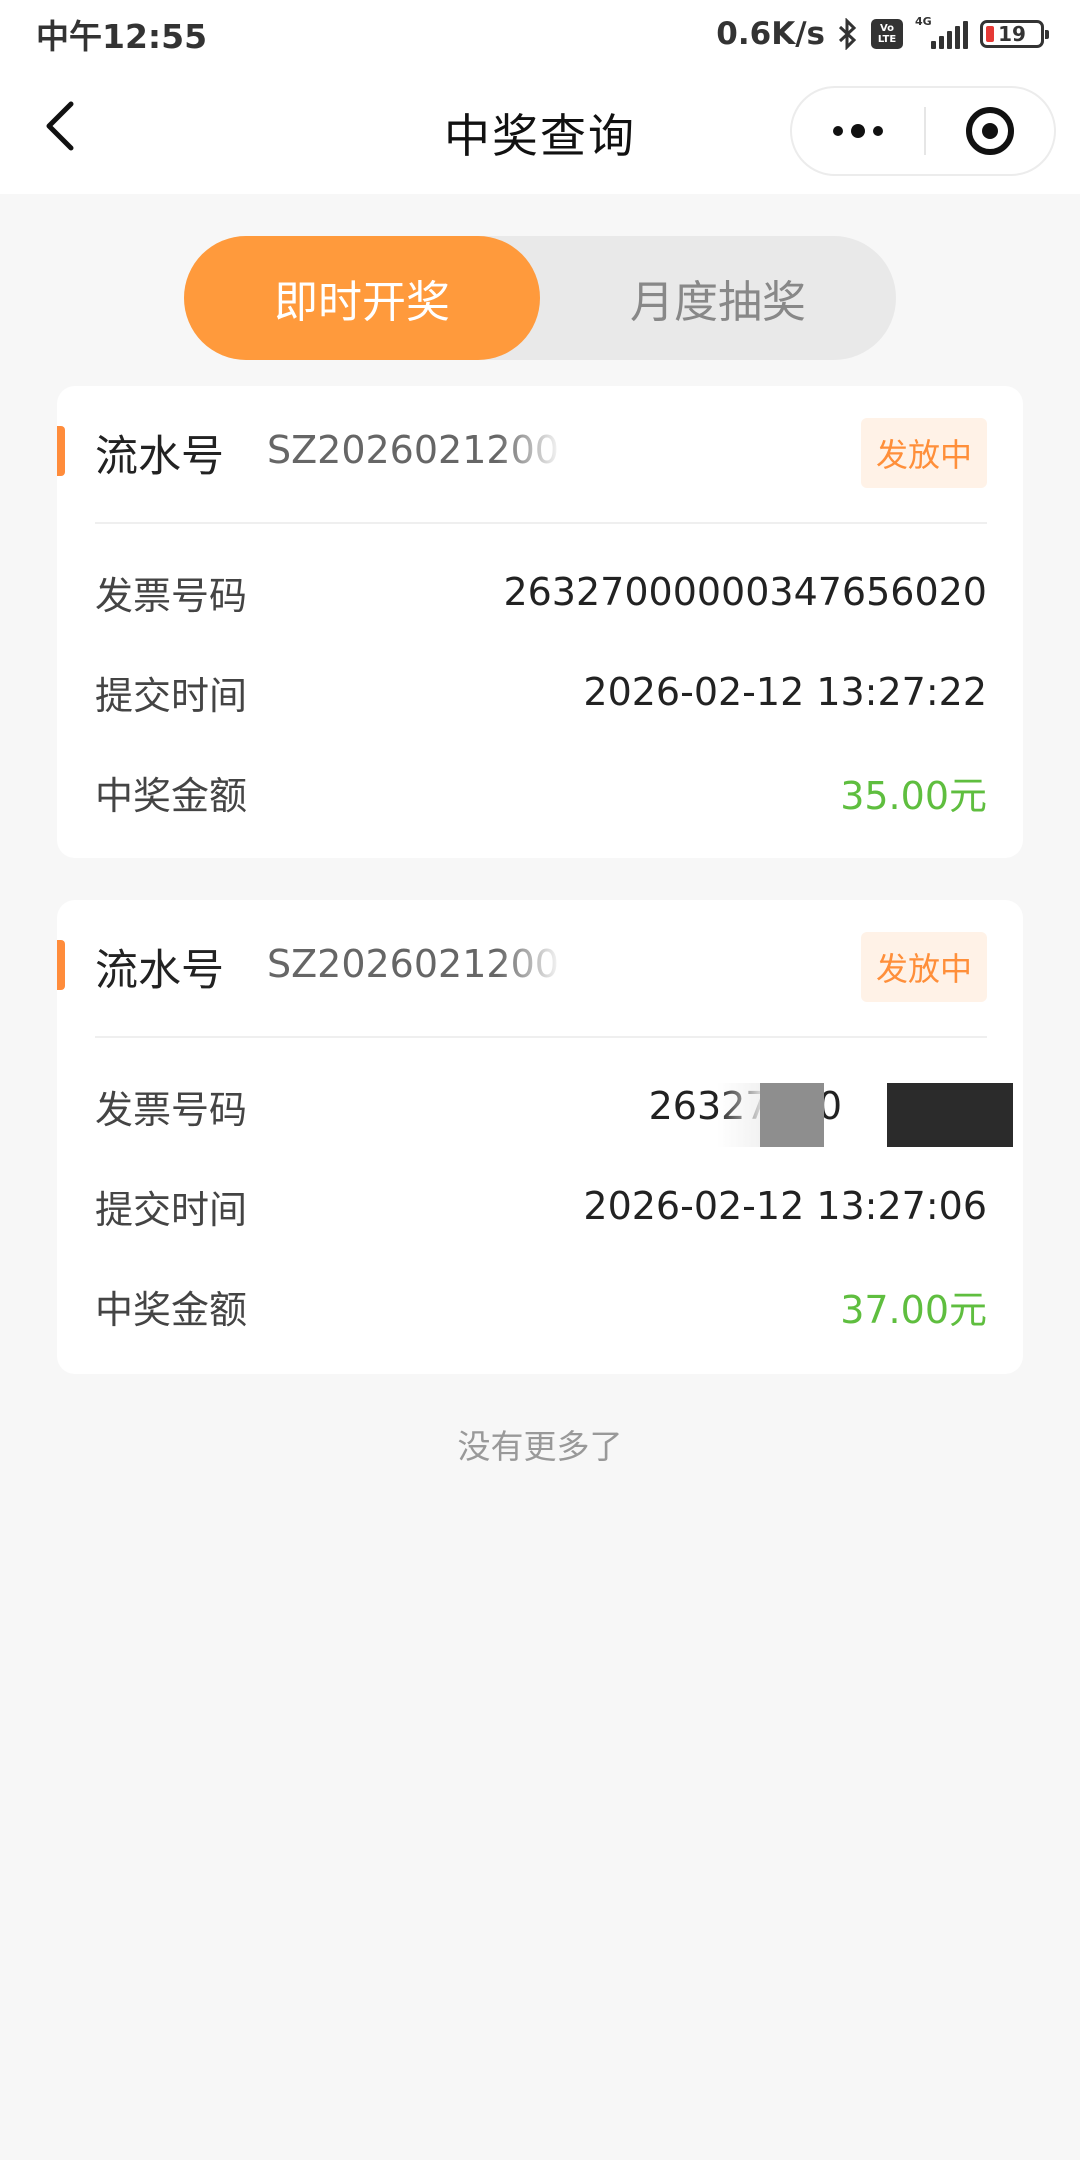 The height and width of the screenshot is (2160, 1080). I want to click on submit-time: 2026-02-12 13:27:06, so click(785, 1206).